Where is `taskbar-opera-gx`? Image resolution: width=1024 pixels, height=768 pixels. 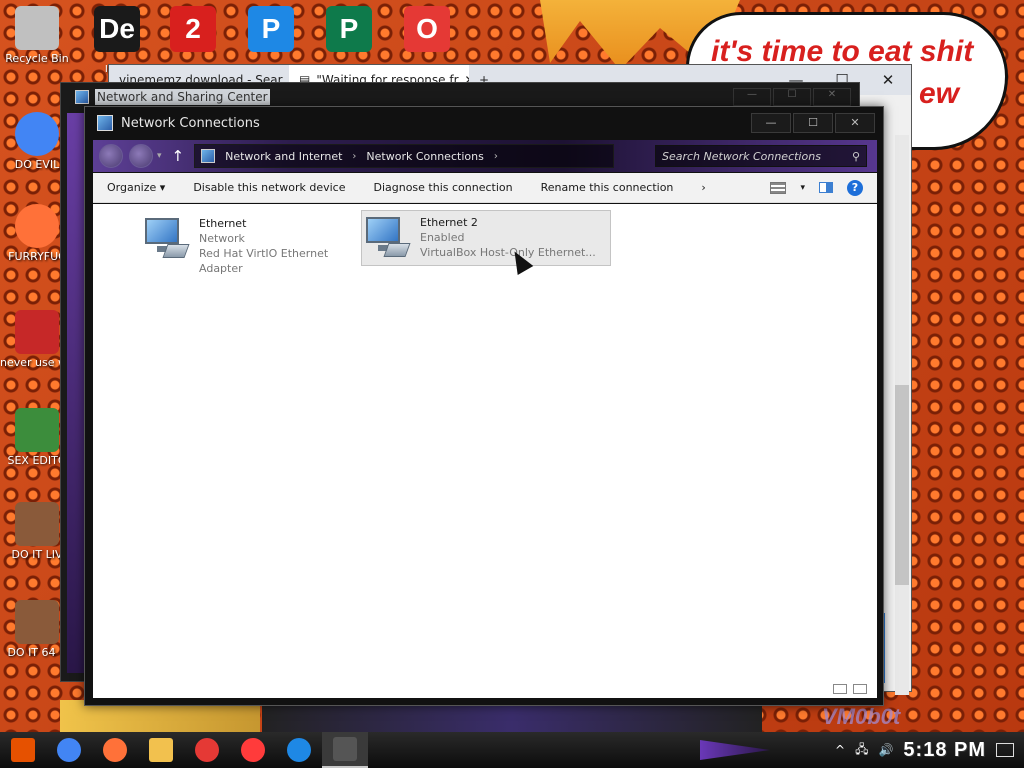 taskbar-opera-gx is located at coordinates (253, 750).